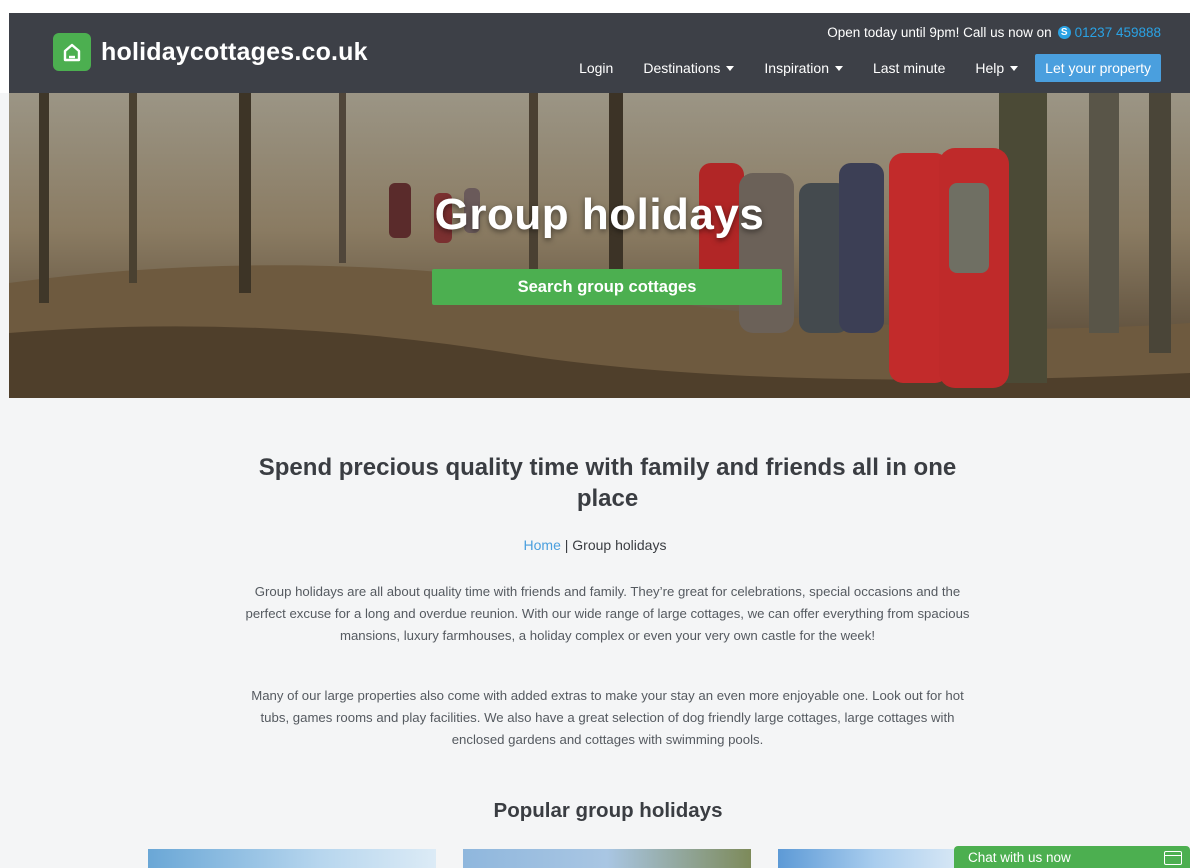 The image size is (1190, 868). What do you see at coordinates (1064, 32) in the screenshot?
I see `skype-icon: S` at bounding box center [1064, 32].